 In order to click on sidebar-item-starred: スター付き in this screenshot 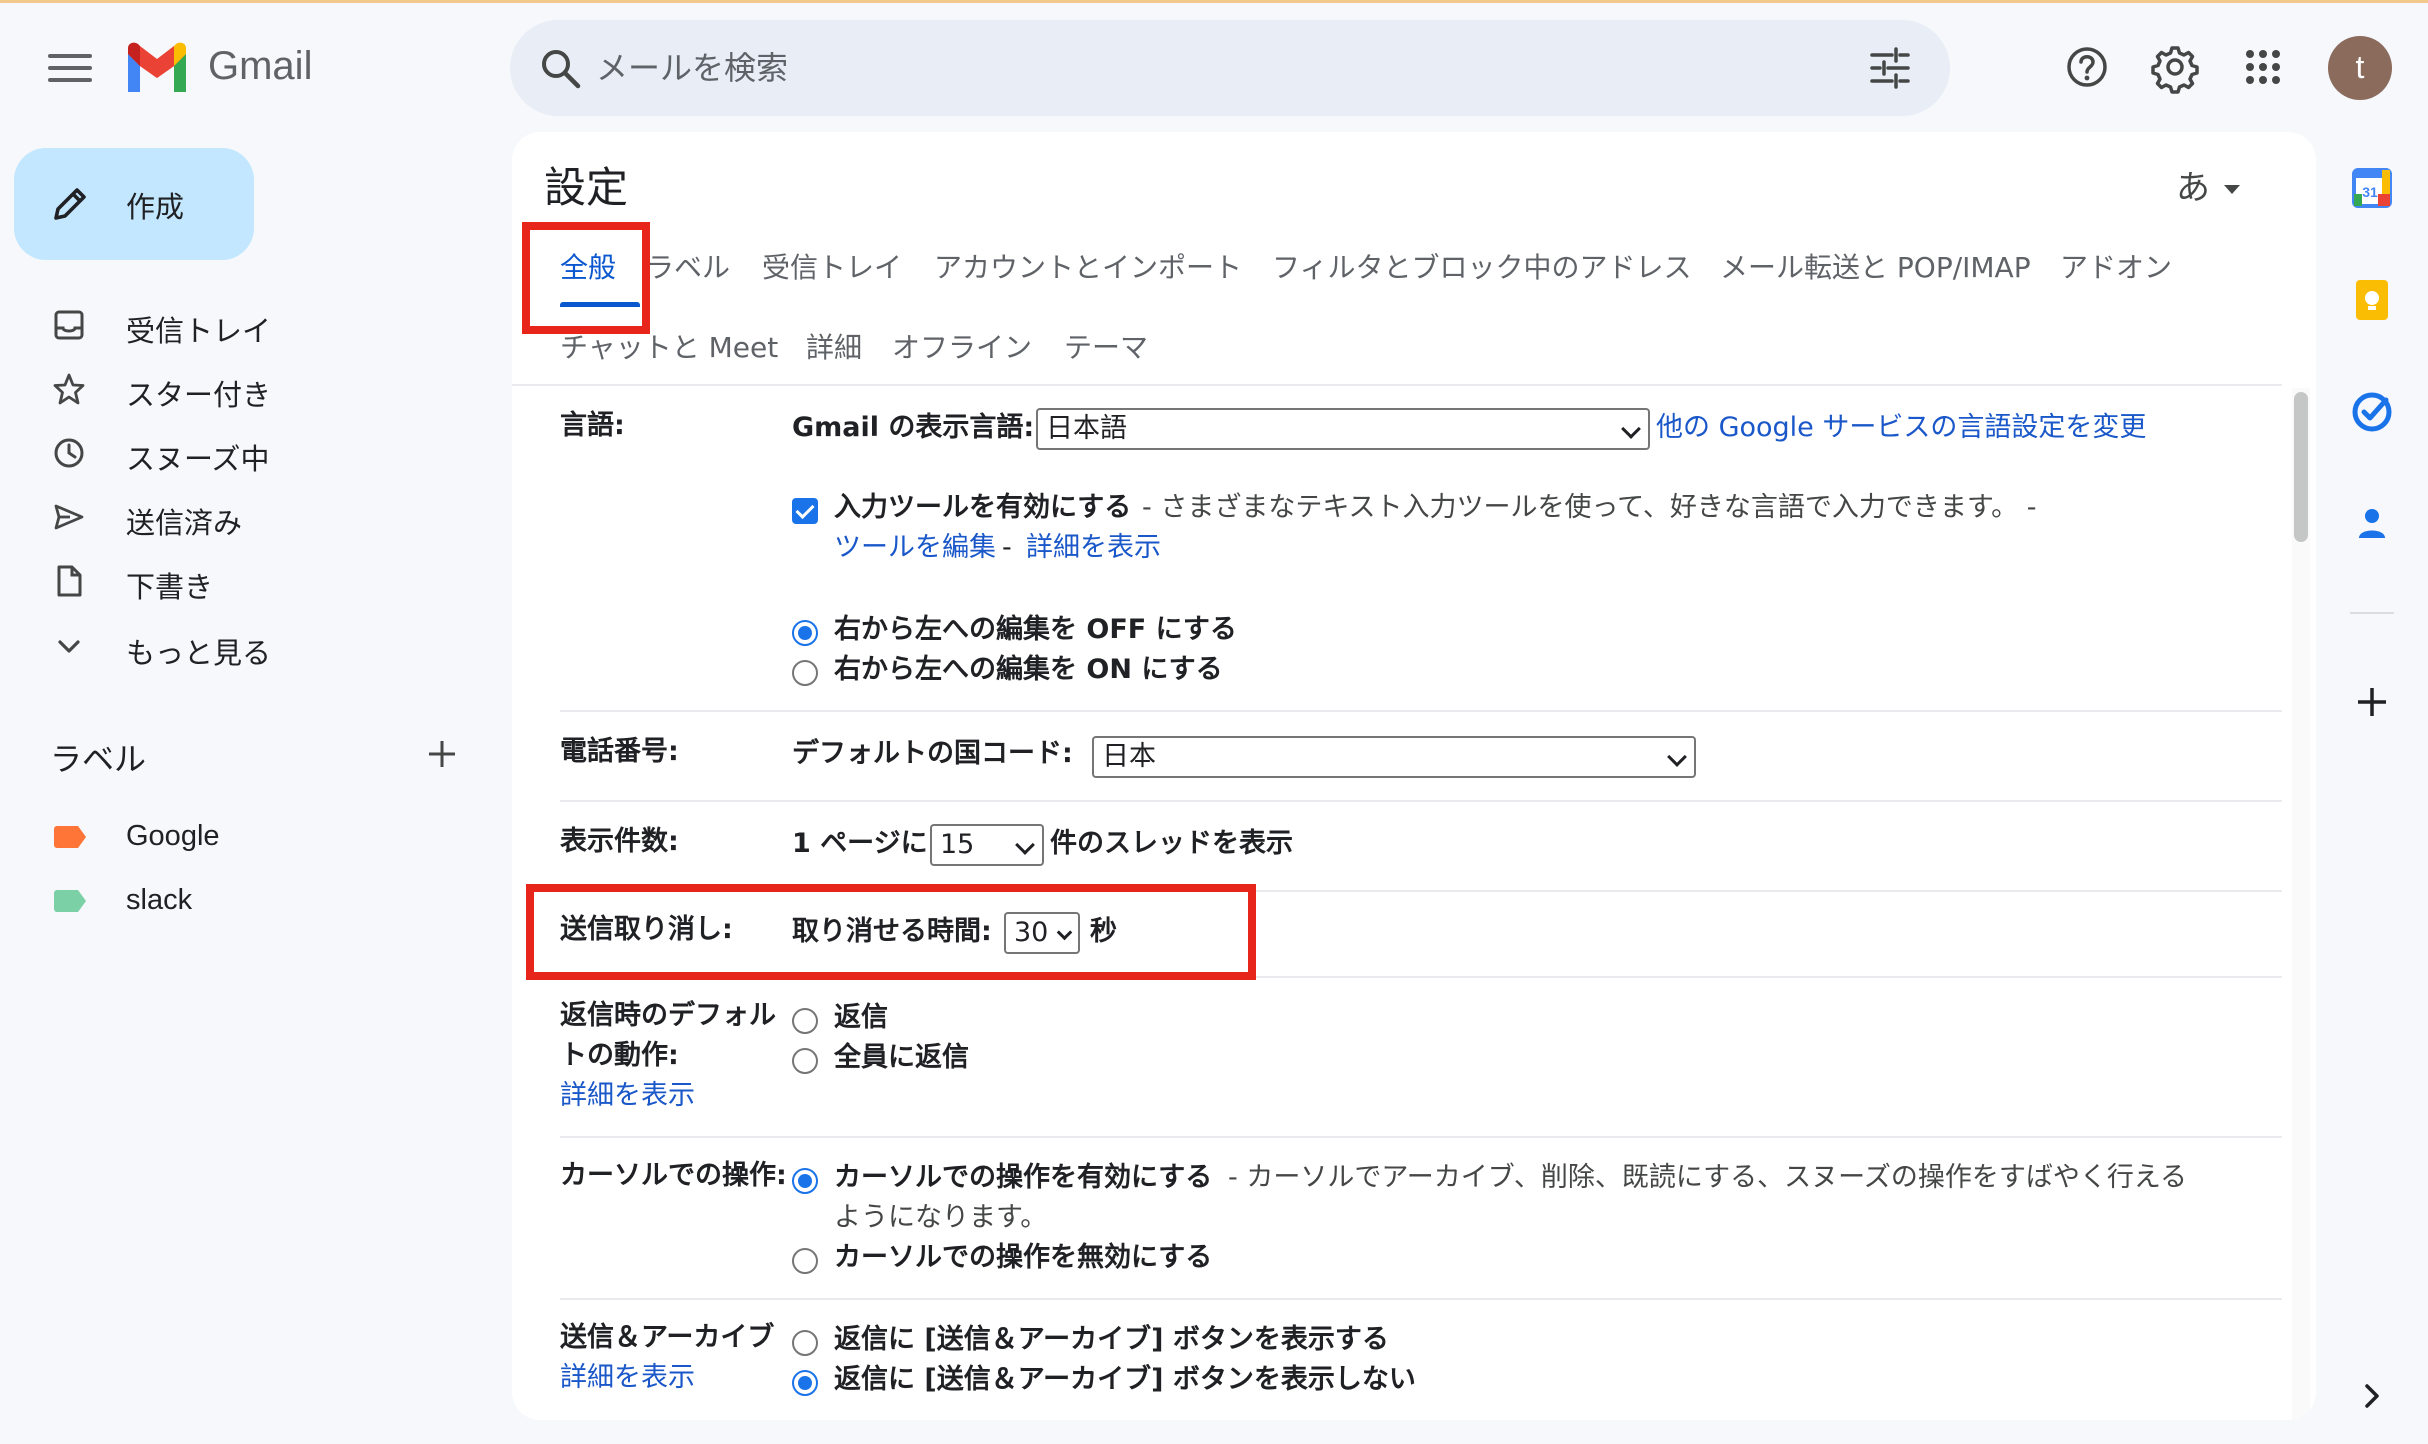, I will do `click(240, 388)`.